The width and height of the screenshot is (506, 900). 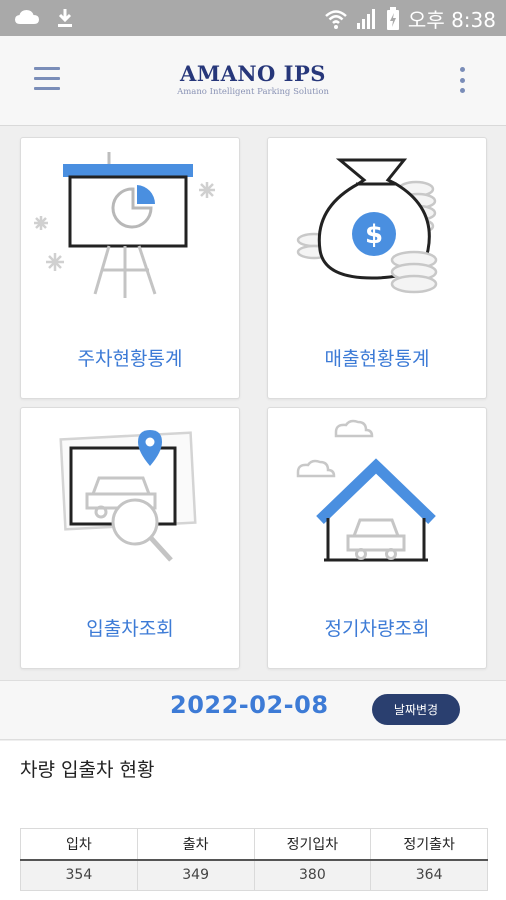 What do you see at coordinates (249, 705) in the screenshot?
I see `selected-date: 2022-02-08` at bounding box center [249, 705].